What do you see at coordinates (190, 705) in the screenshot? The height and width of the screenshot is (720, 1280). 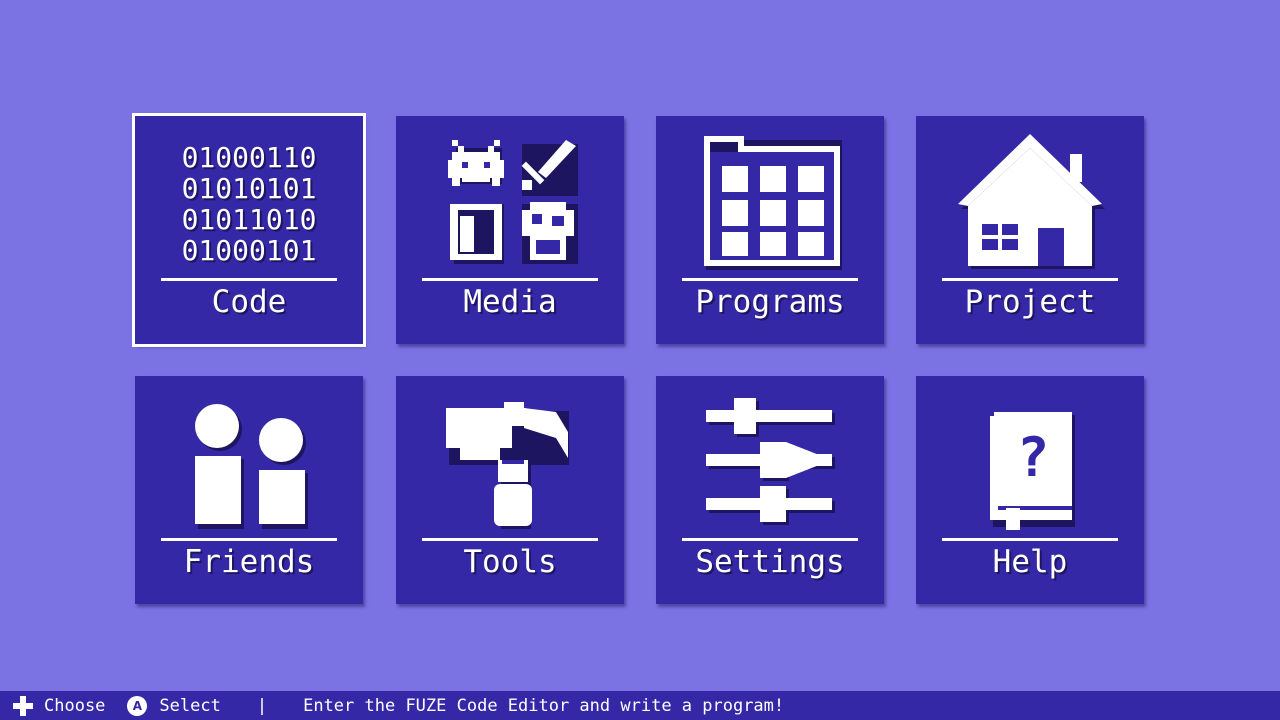 I see `select-label: Select` at bounding box center [190, 705].